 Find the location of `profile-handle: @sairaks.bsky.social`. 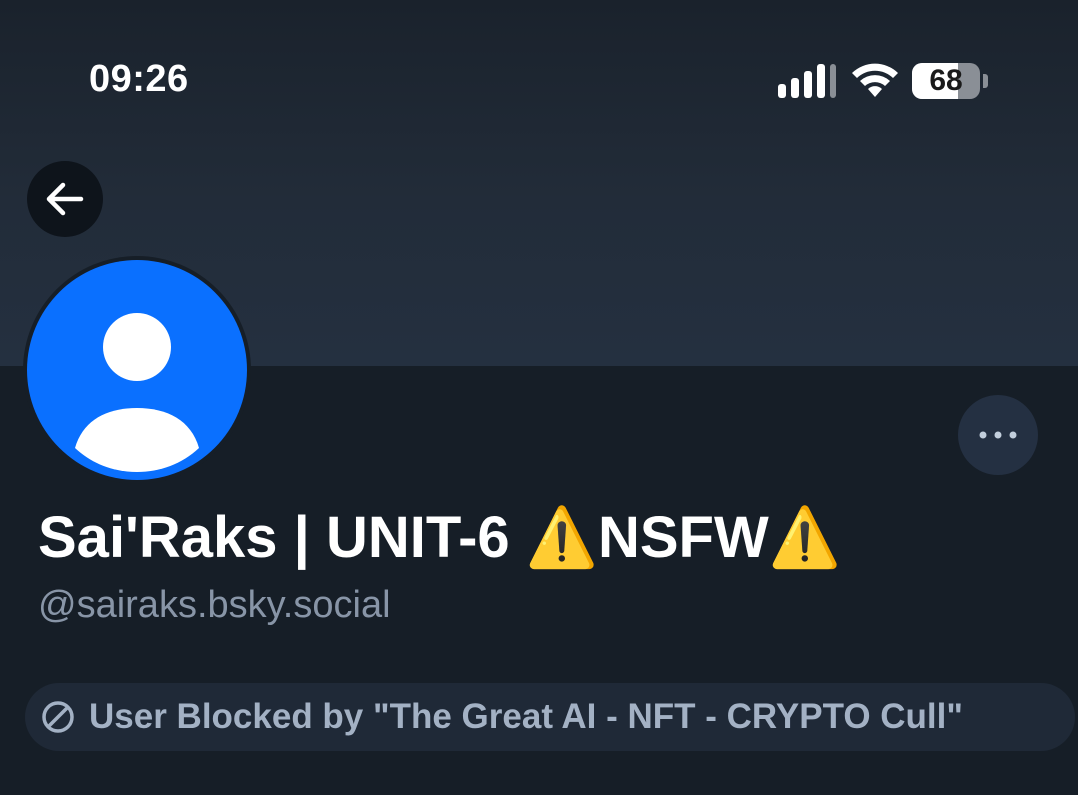

profile-handle: @sairaks.bsky.social is located at coordinates (214, 605).